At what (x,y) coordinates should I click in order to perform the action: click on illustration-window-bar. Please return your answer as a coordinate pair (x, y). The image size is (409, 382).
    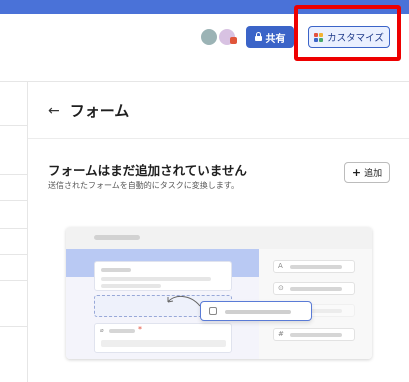
    Looking at the image, I should click on (219, 238).